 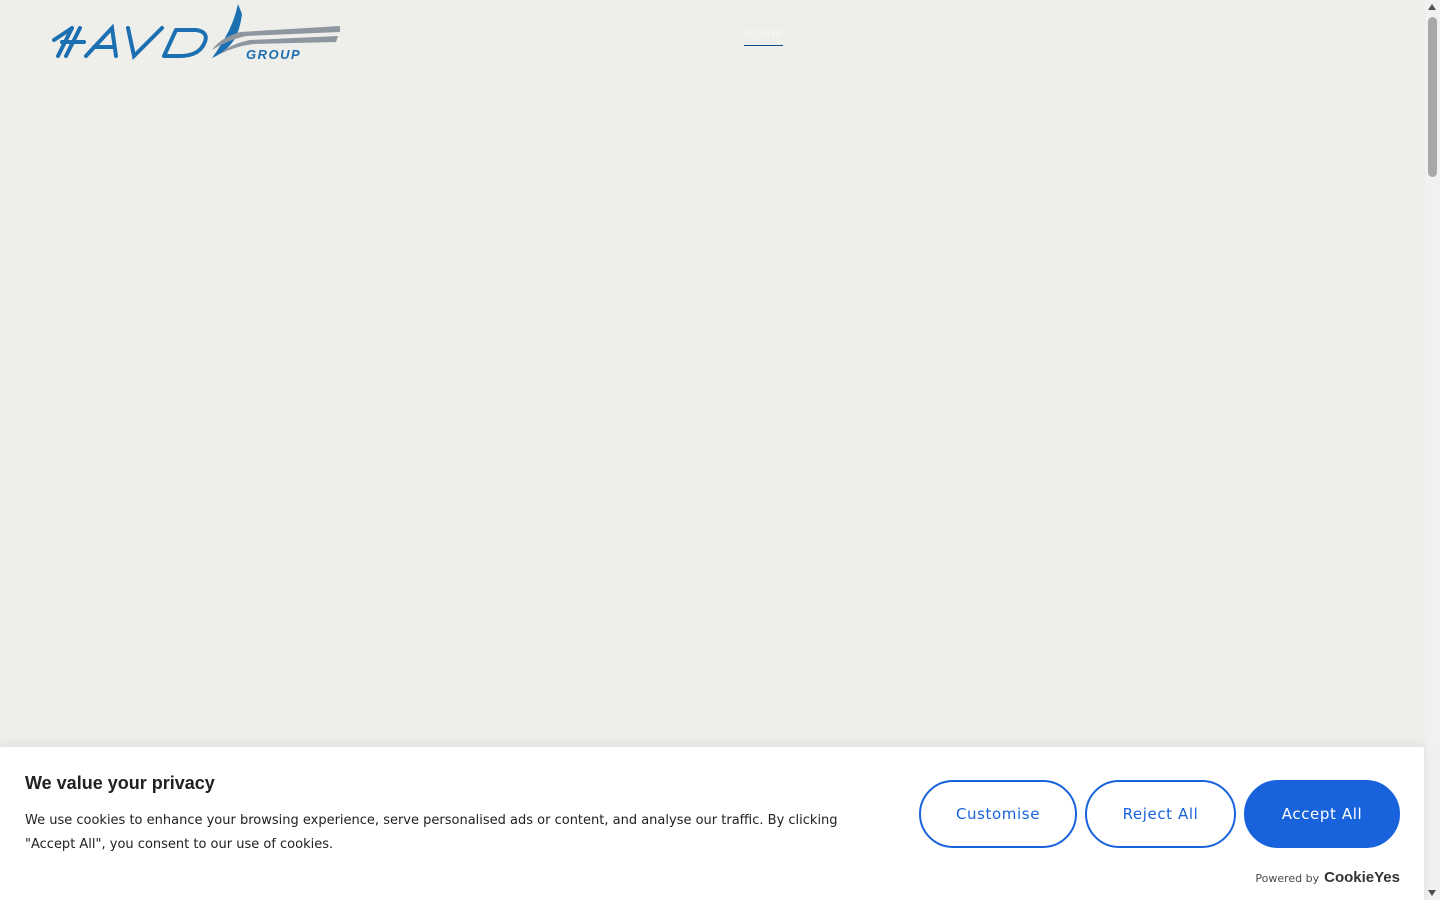 I want to click on powered-by-label: Powered by, so click(x=1287, y=878).